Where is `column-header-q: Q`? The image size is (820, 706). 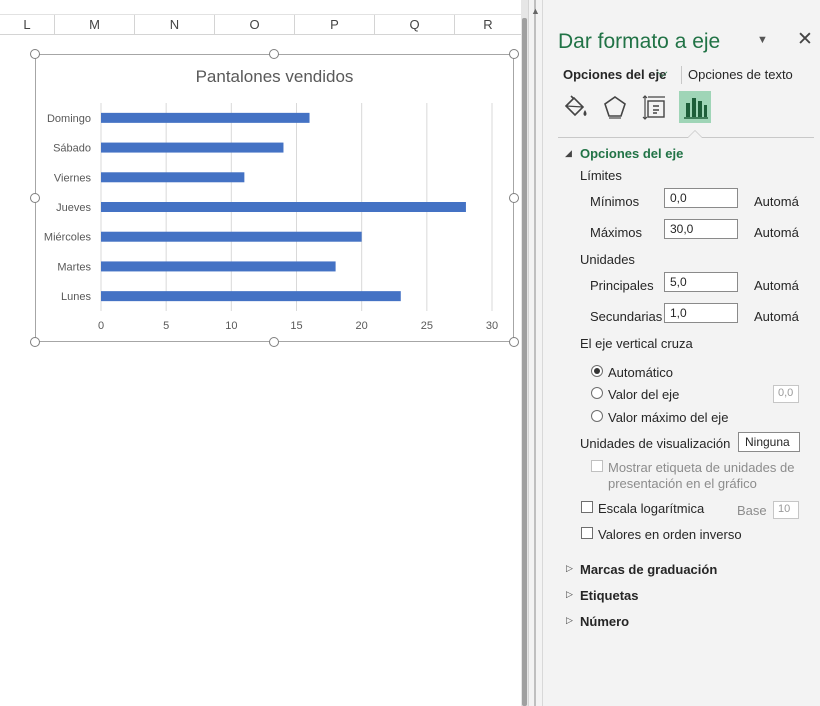 column-header-q: Q is located at coordinates (415, 25).